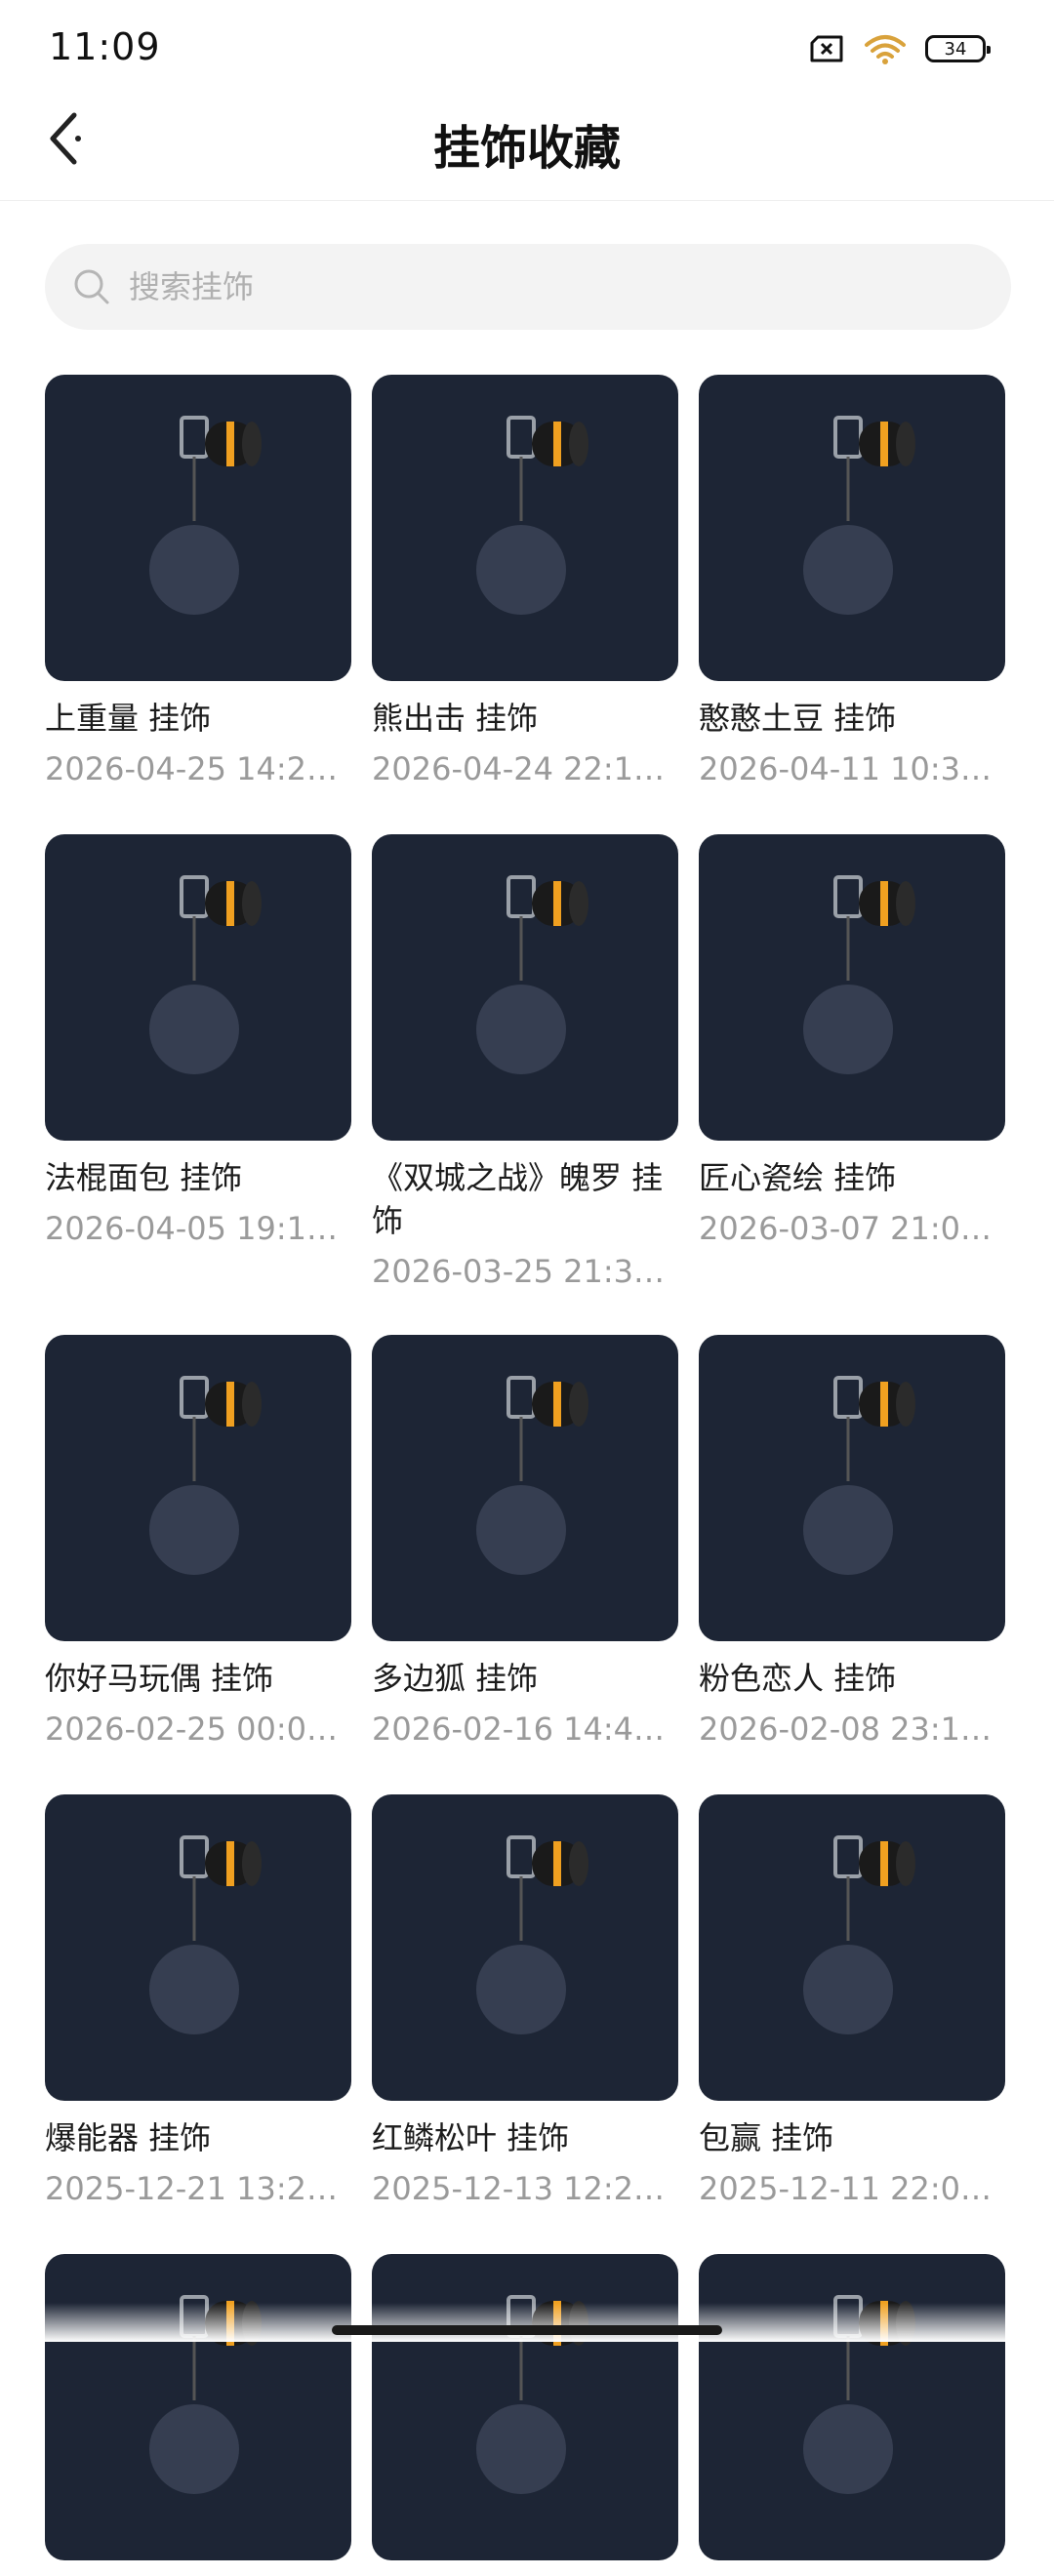 The image size is (1054, 2576). I want to click on battery-icon: 34, so click(958, 48).